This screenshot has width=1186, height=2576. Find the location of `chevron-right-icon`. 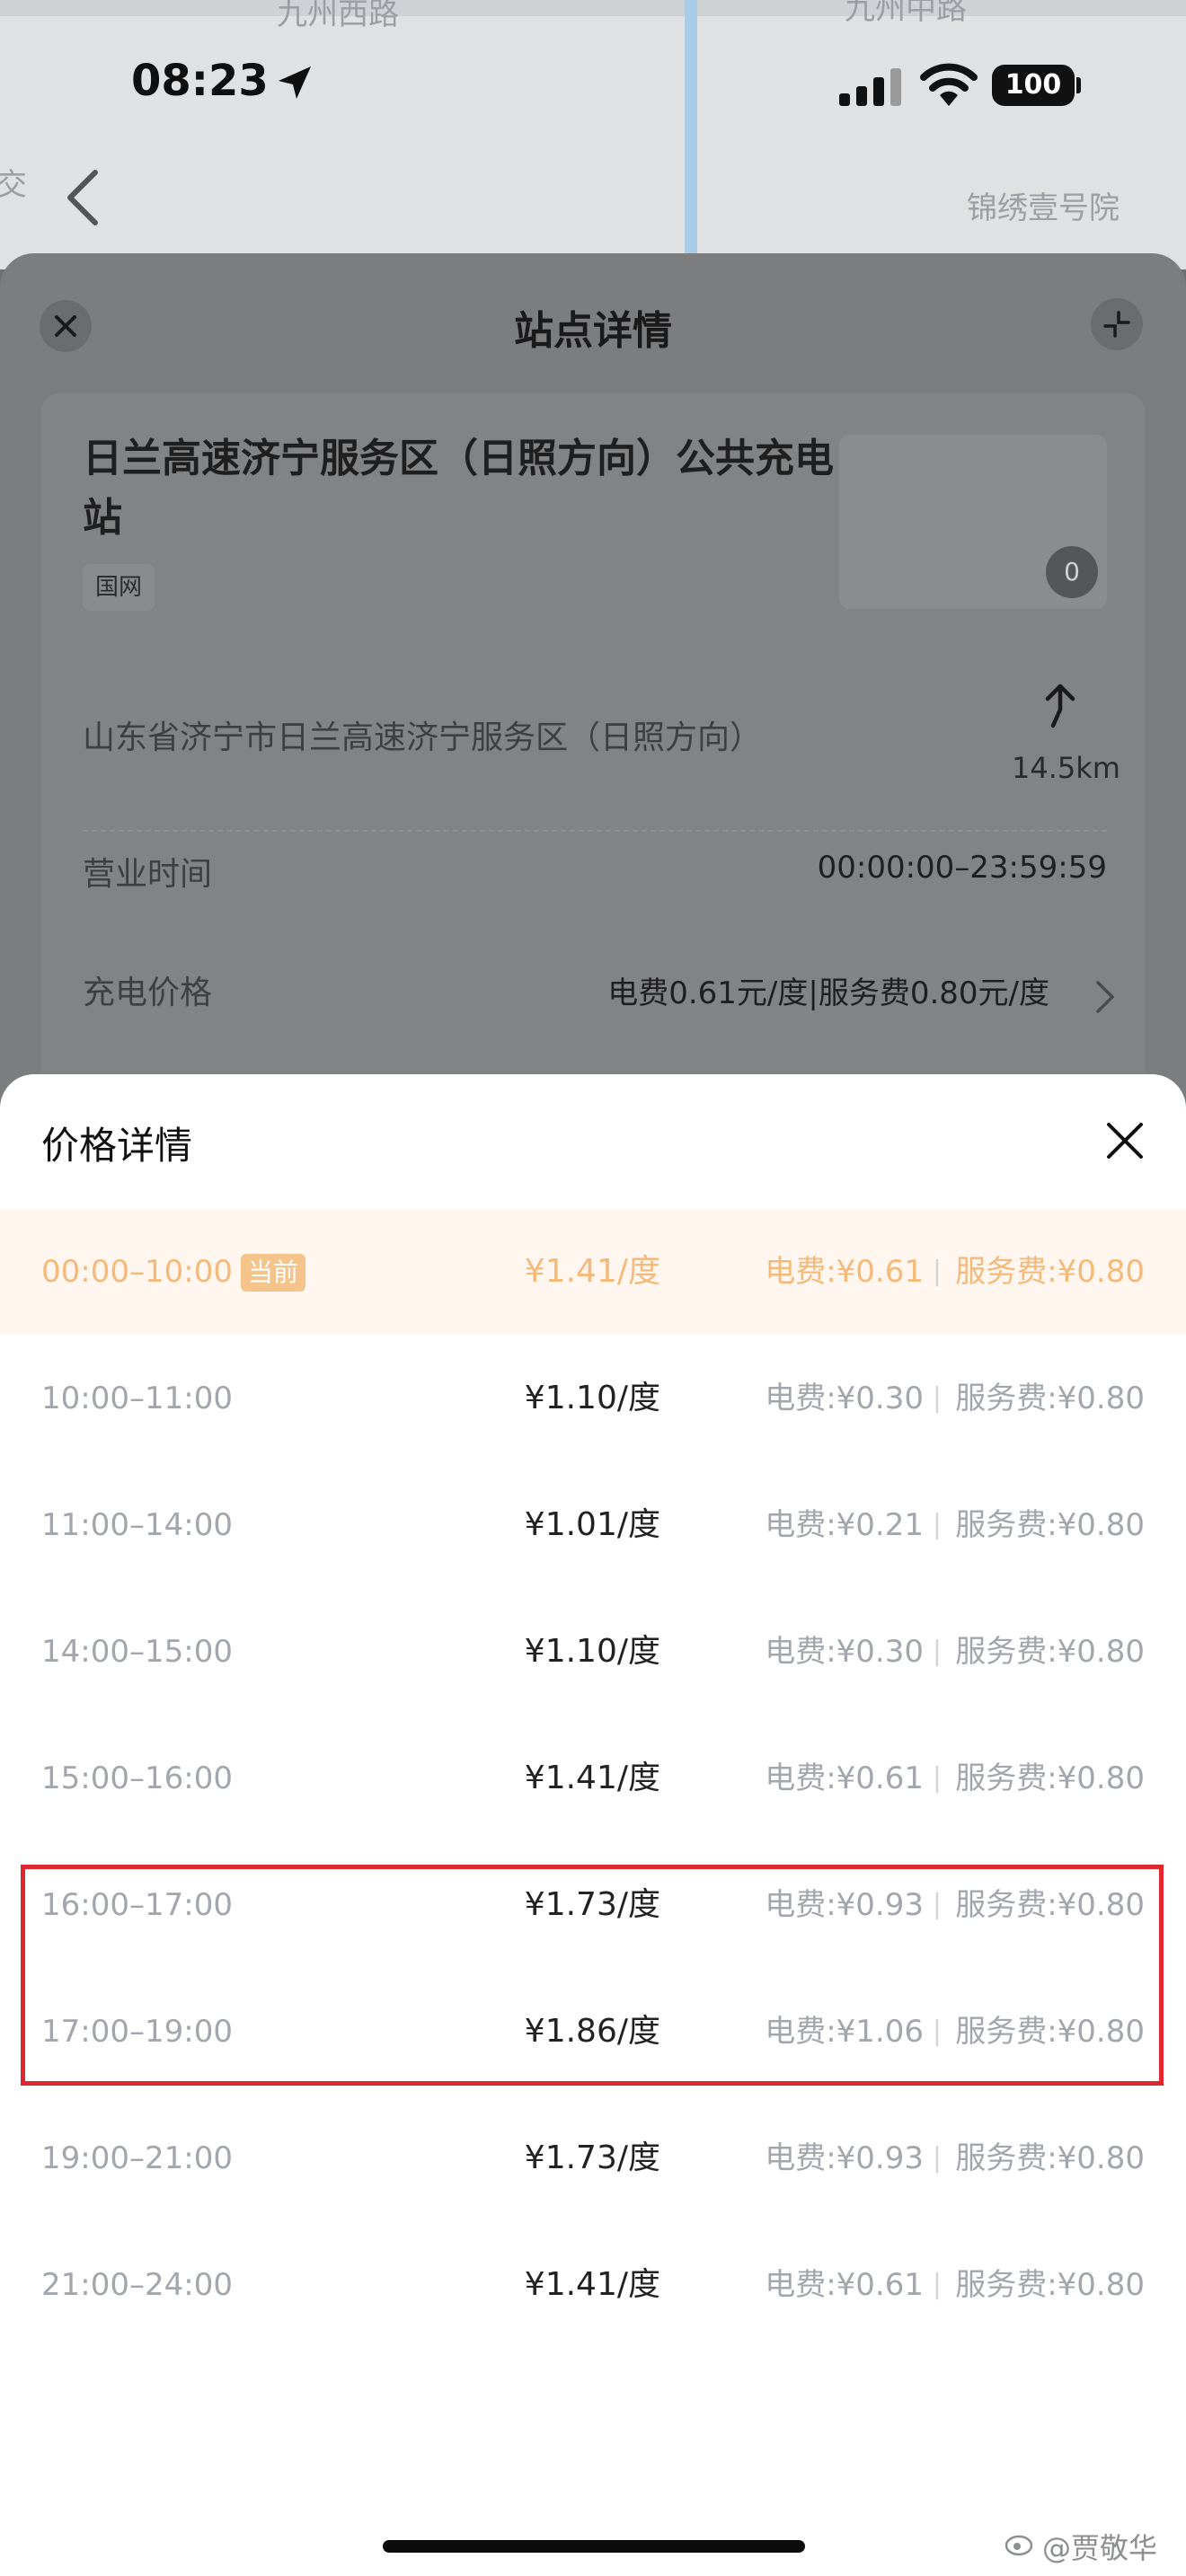

chevron-right-icon is located at coordinates (1105, 997).